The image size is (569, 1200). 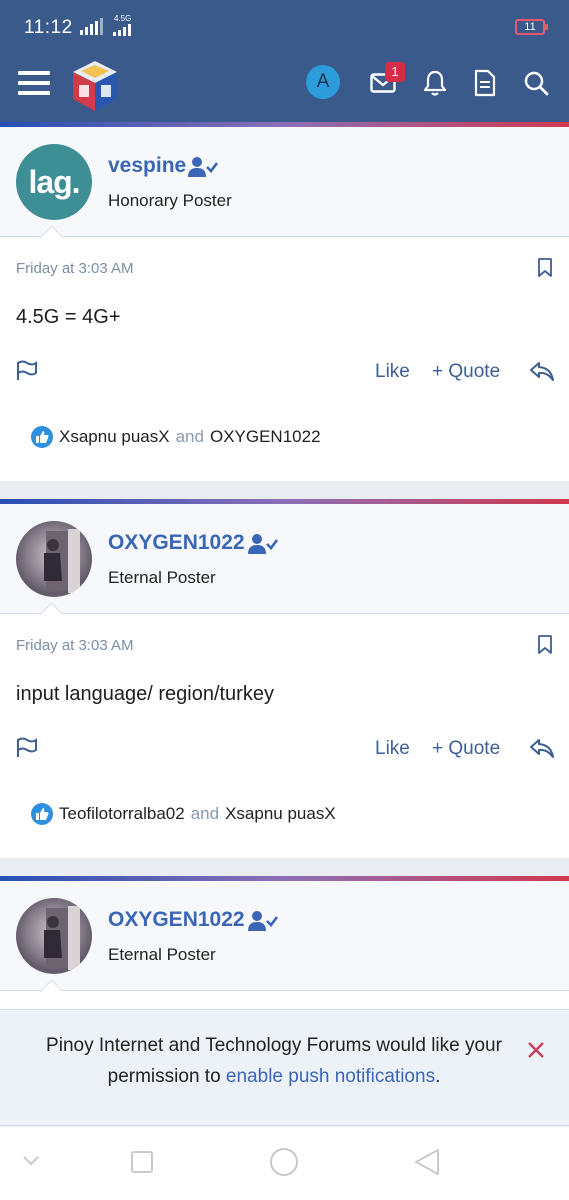 I want to click on user-avatar: lag., so click(x=54, y=182).